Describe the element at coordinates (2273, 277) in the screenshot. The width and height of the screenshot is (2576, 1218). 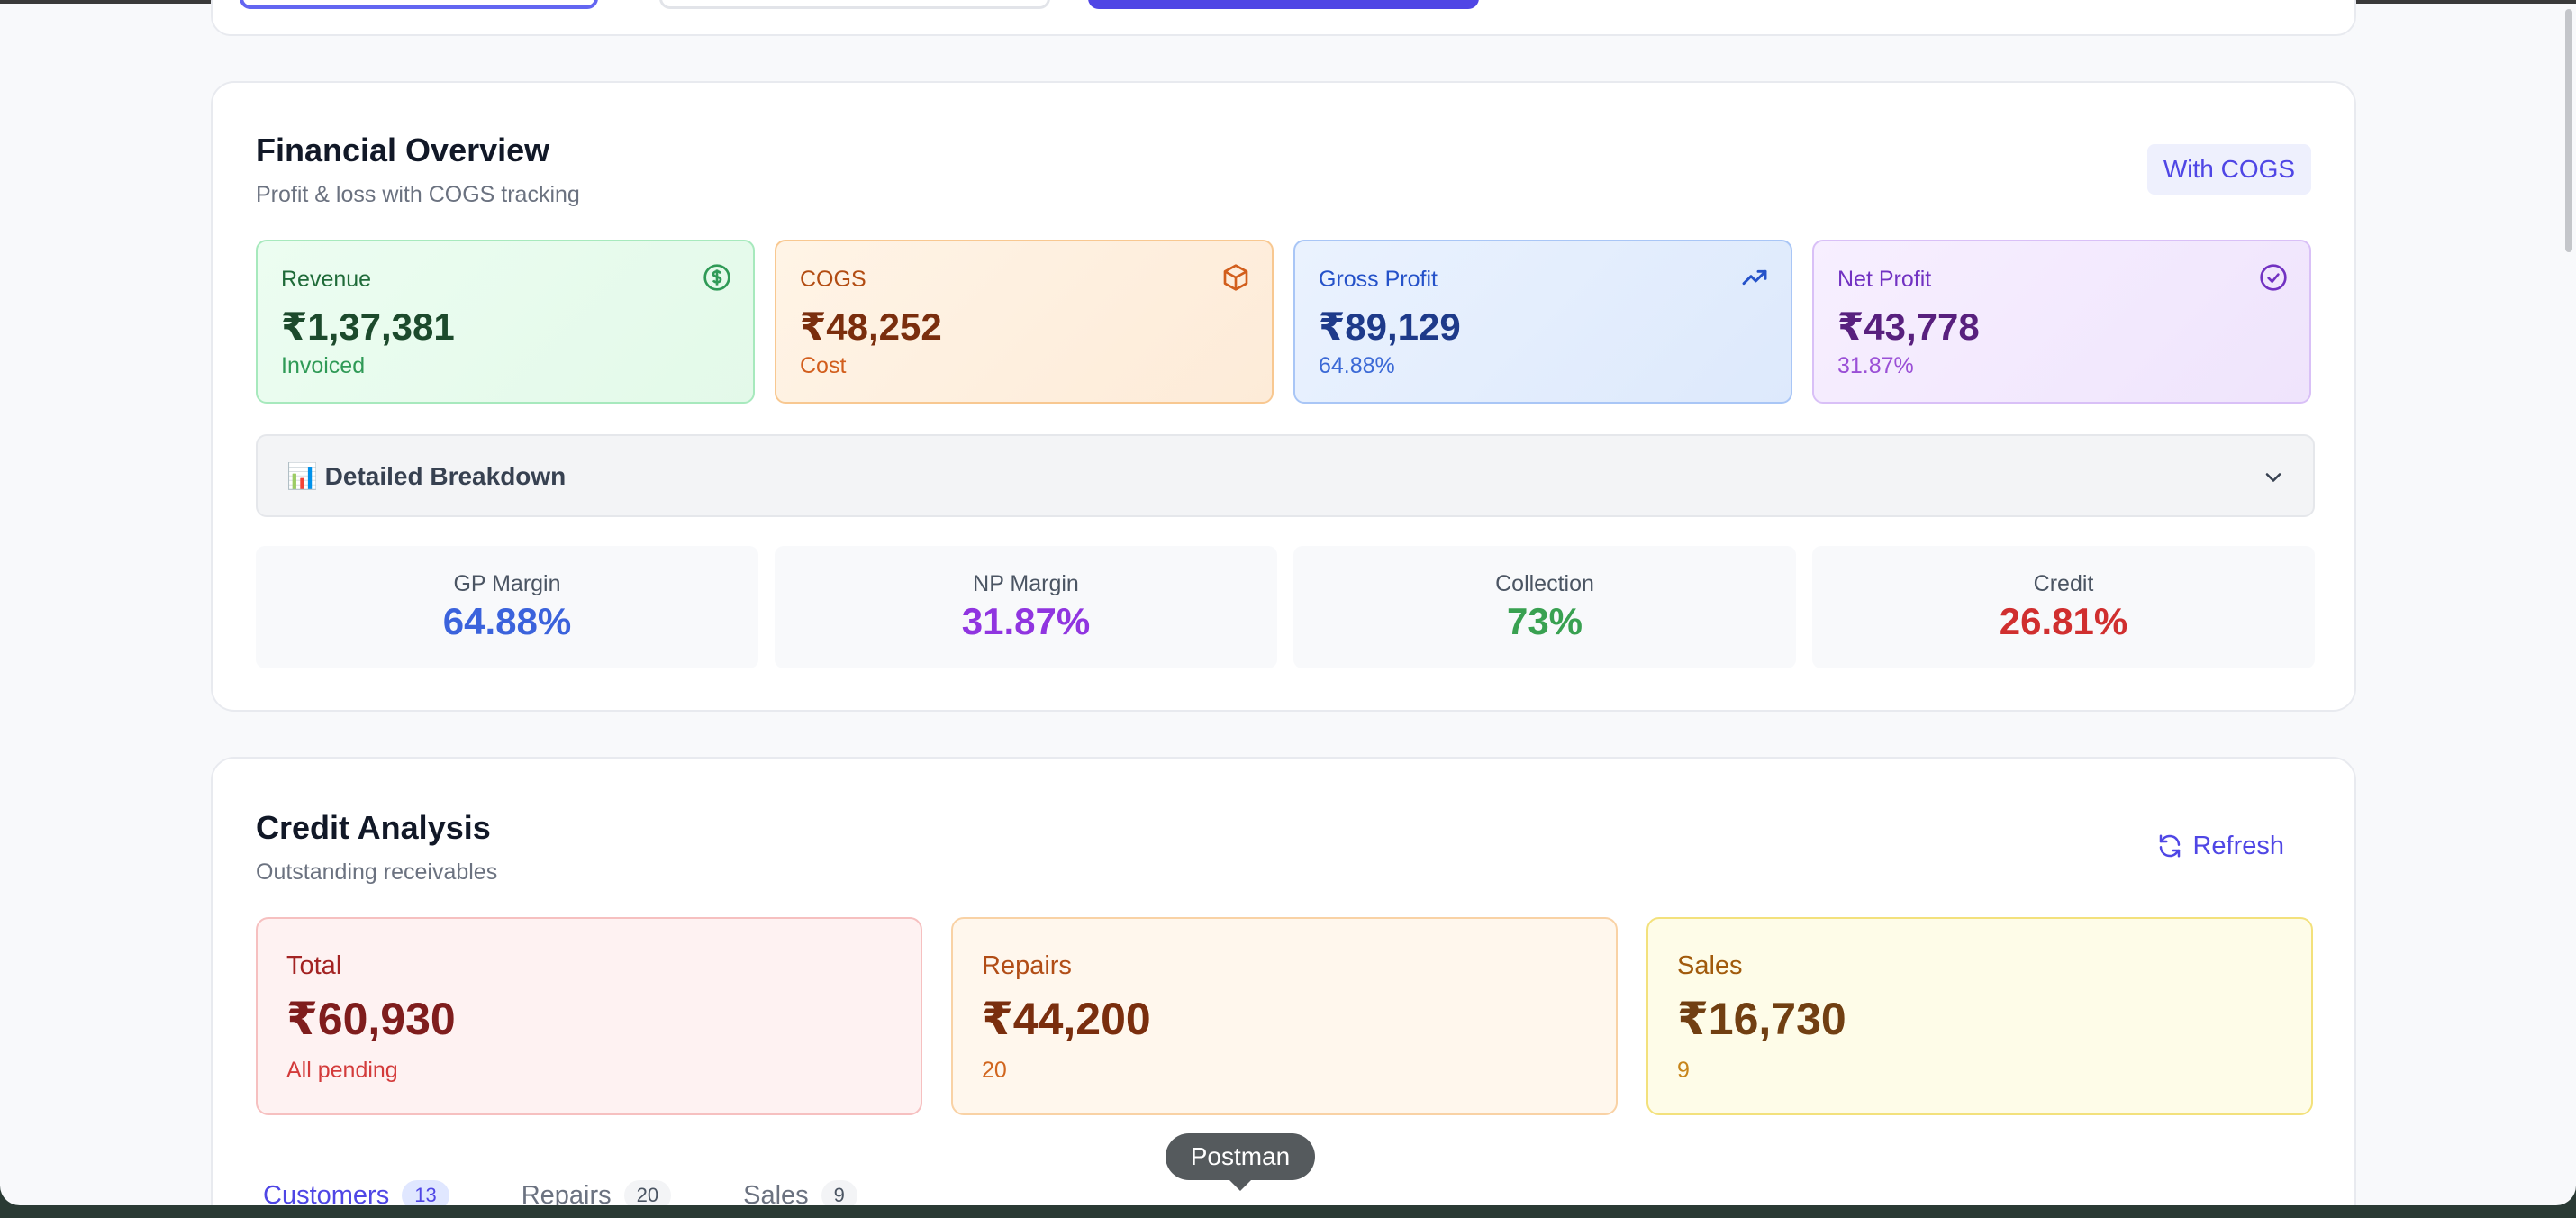
I see `check-circle-icon` at that location.